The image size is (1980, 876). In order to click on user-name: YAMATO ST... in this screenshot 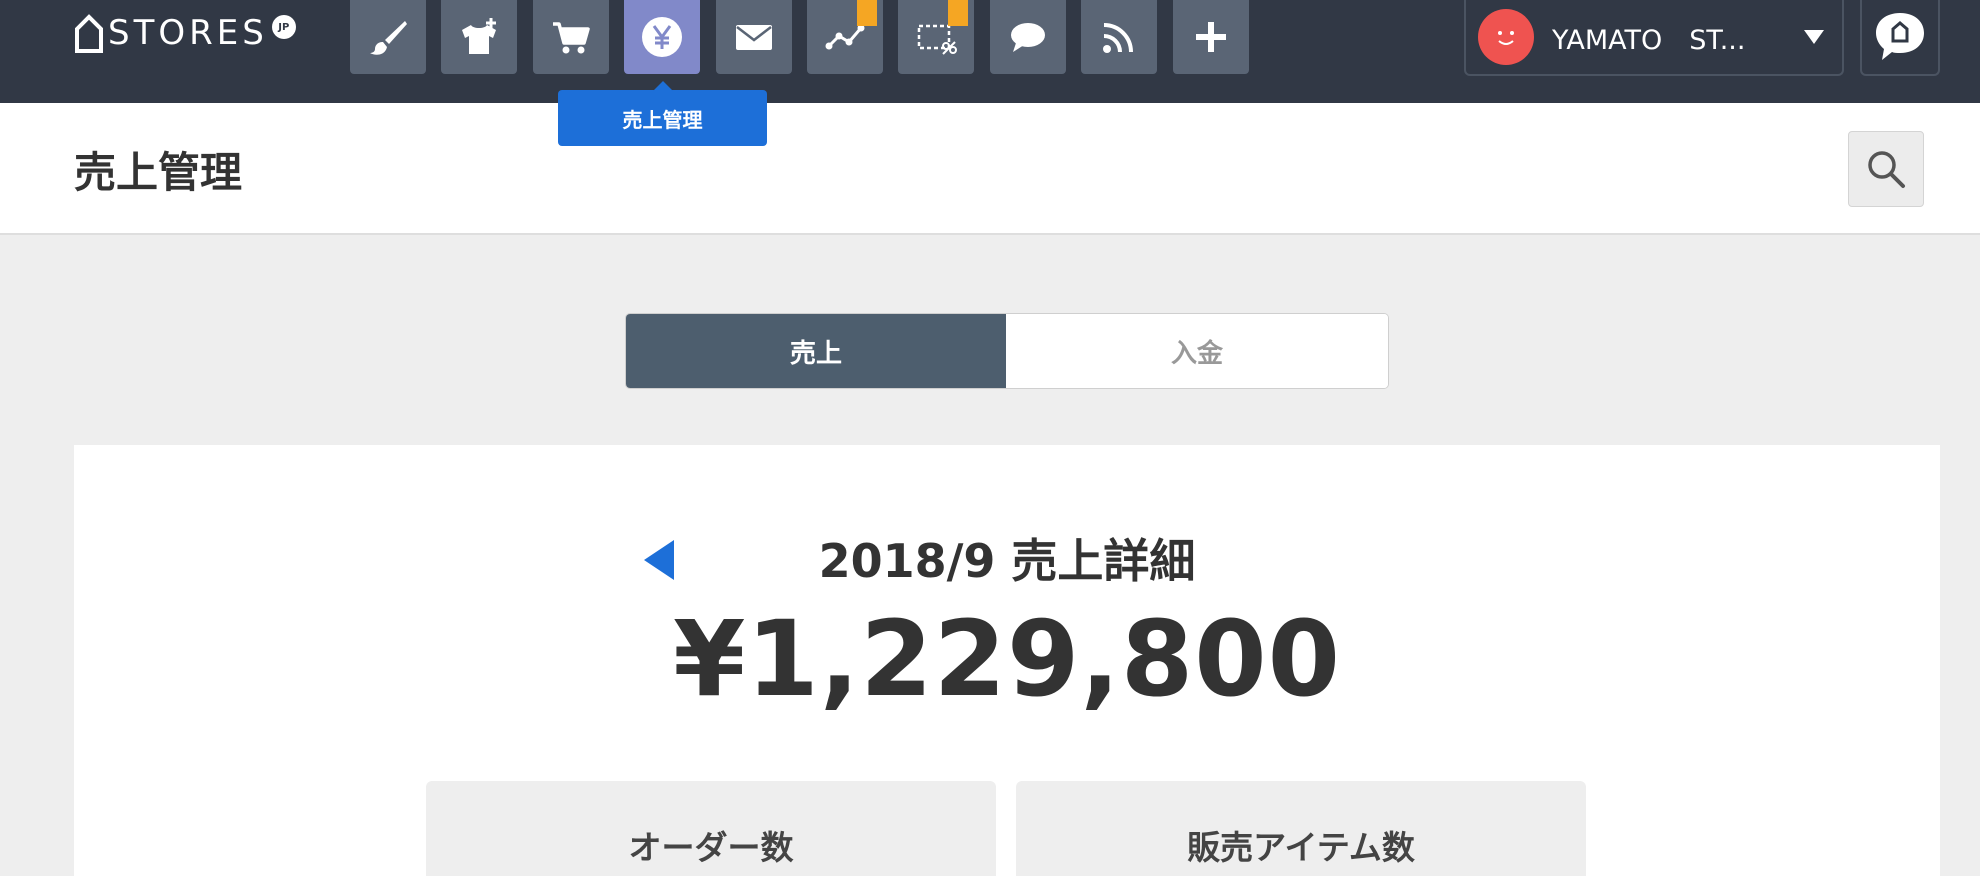, I will do `click(1649, 40)`.